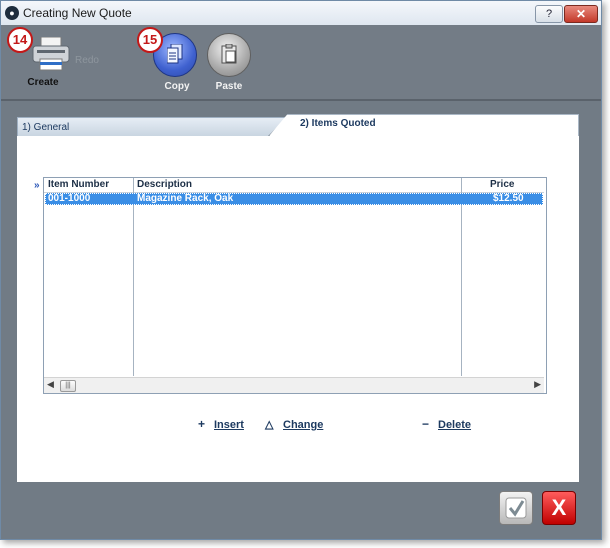  What do you see at coordinates (294, 385) in the screenshot?
I see `horizontal-scrollbar: ◀ ||| ▶` at bounding box center [294, 385].